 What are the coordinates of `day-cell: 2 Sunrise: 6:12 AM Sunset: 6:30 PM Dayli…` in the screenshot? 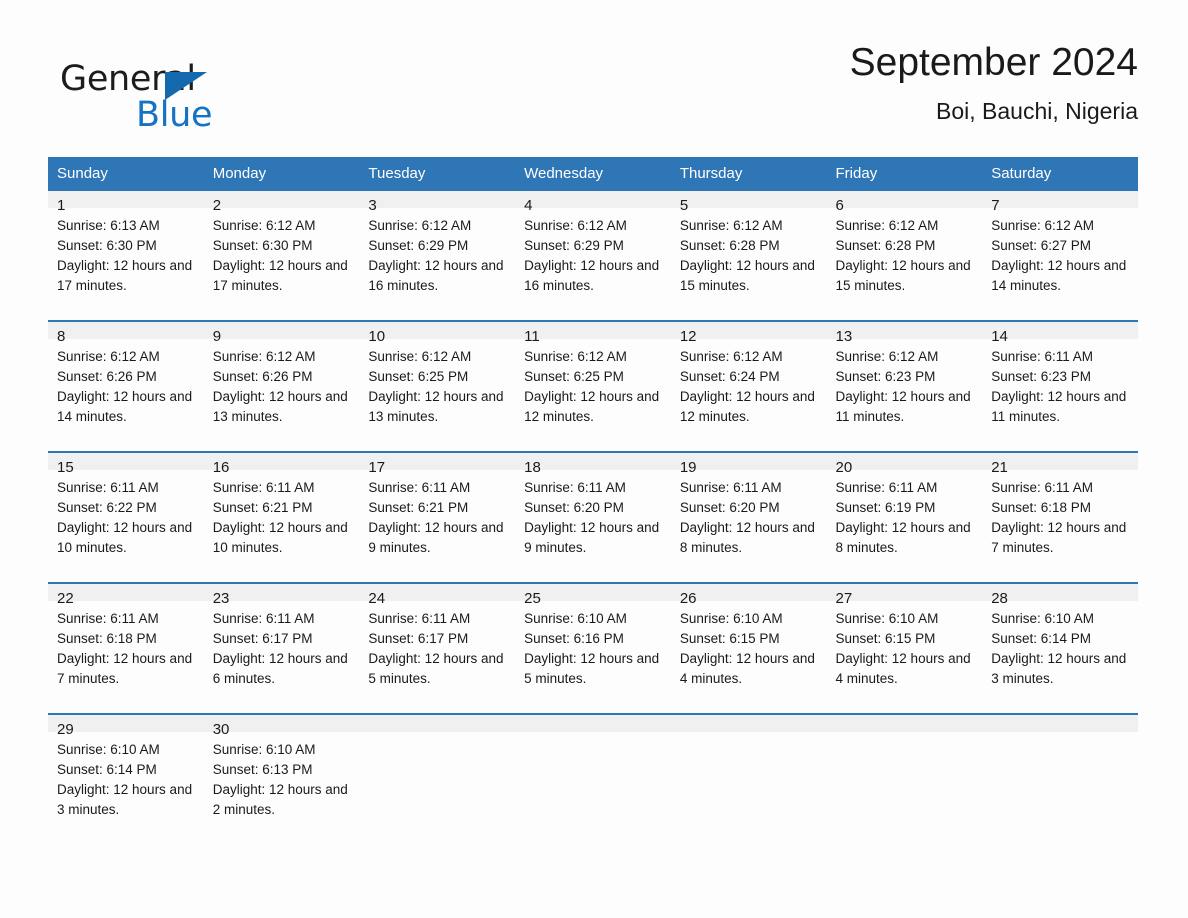 It's located at (281, 256).